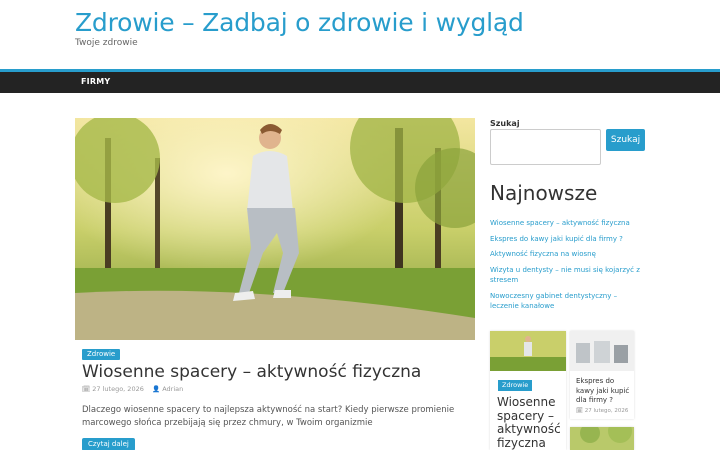 The height and width of the screenshot is (450, 720). What do you see at coordinates (565, 239) in the screenshot?
I see `recent-post-link: Ekspres do kawy jaki kupić dla firmy ?` at bounding box center [565, 239].